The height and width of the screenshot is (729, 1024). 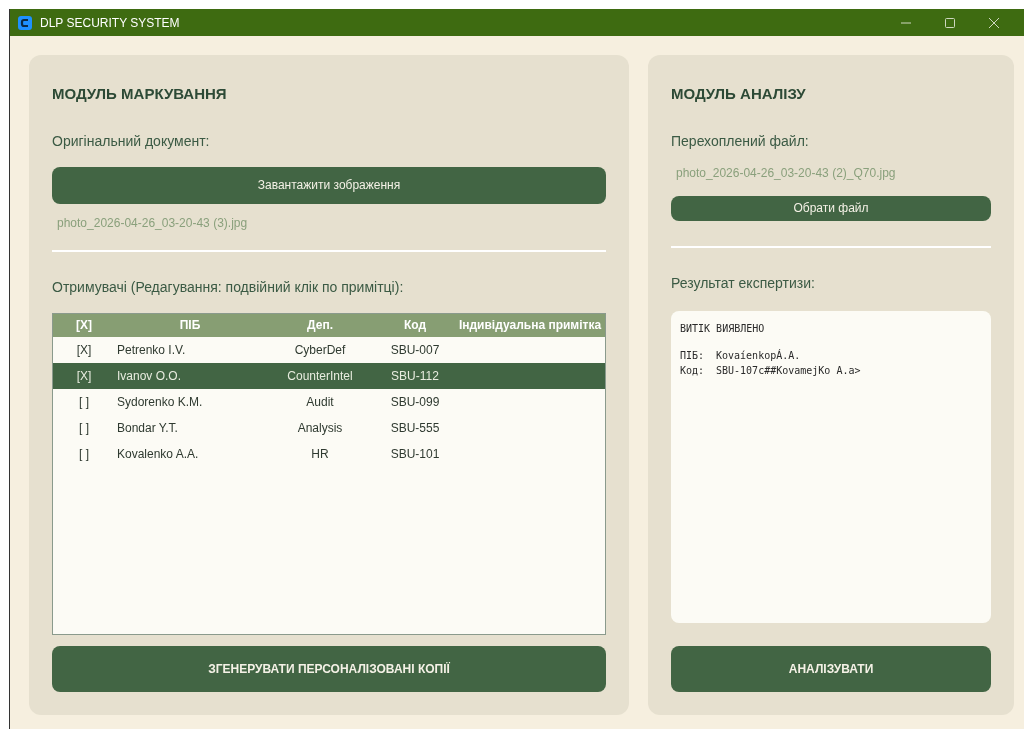 I want to click on table-row: [X] Petrenko I.V. CyberDef SBU-007, so click(x=329, y=349).